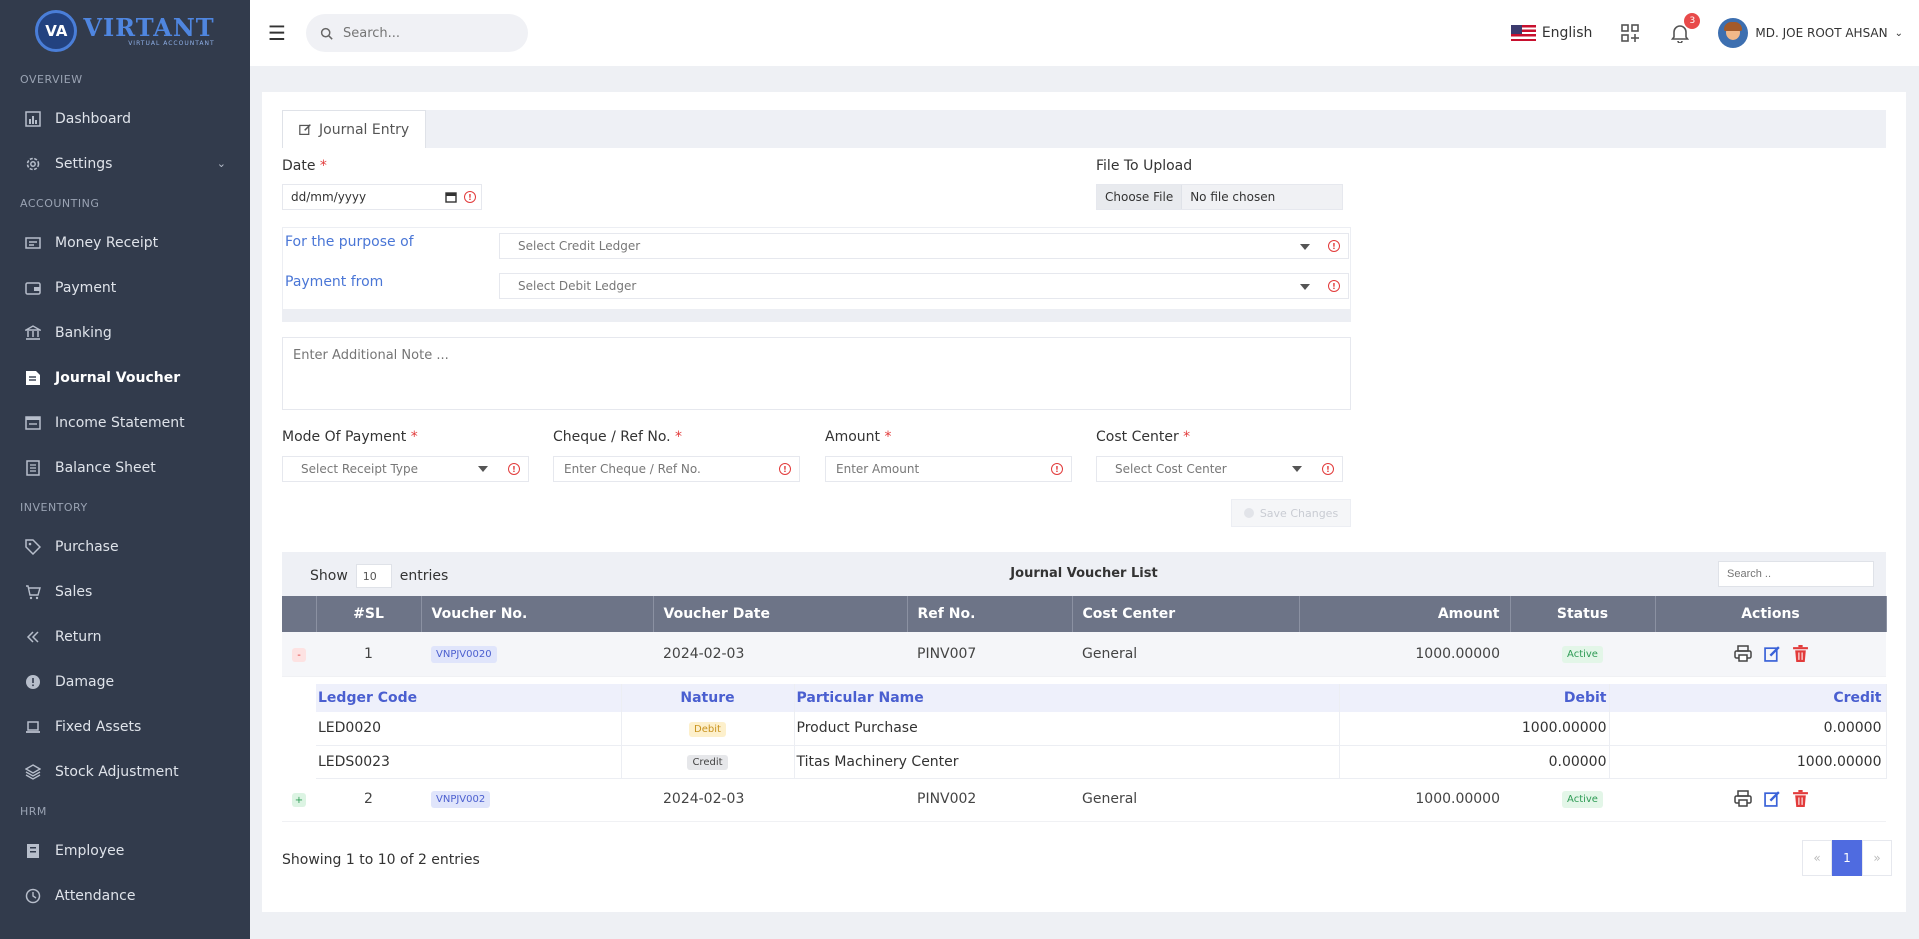  What do you see at coordinates (90, 850) in the screenshot?
I see `sidebar-item-label: Employee` at bounding box center [90, 850].